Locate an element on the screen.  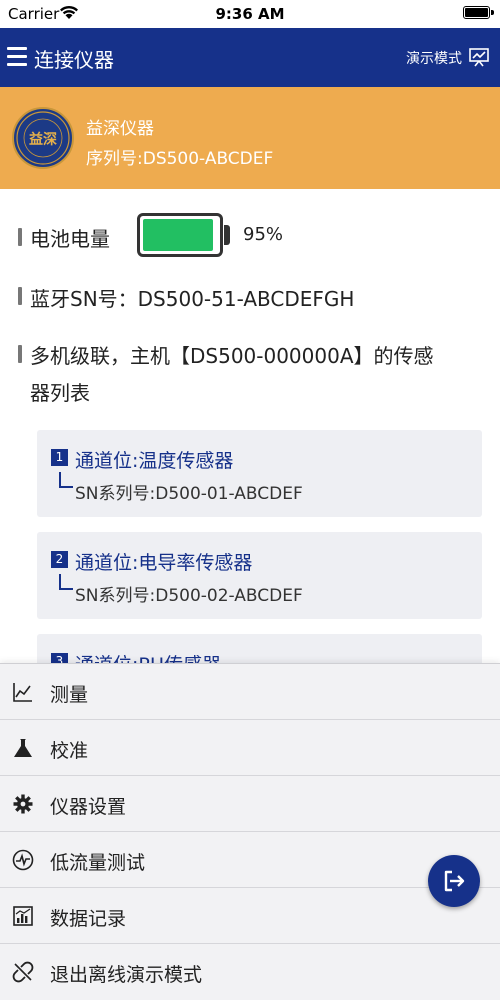
menu-item-exit-demo: 退出离线演示模式 is located at coordinates (250, 972).